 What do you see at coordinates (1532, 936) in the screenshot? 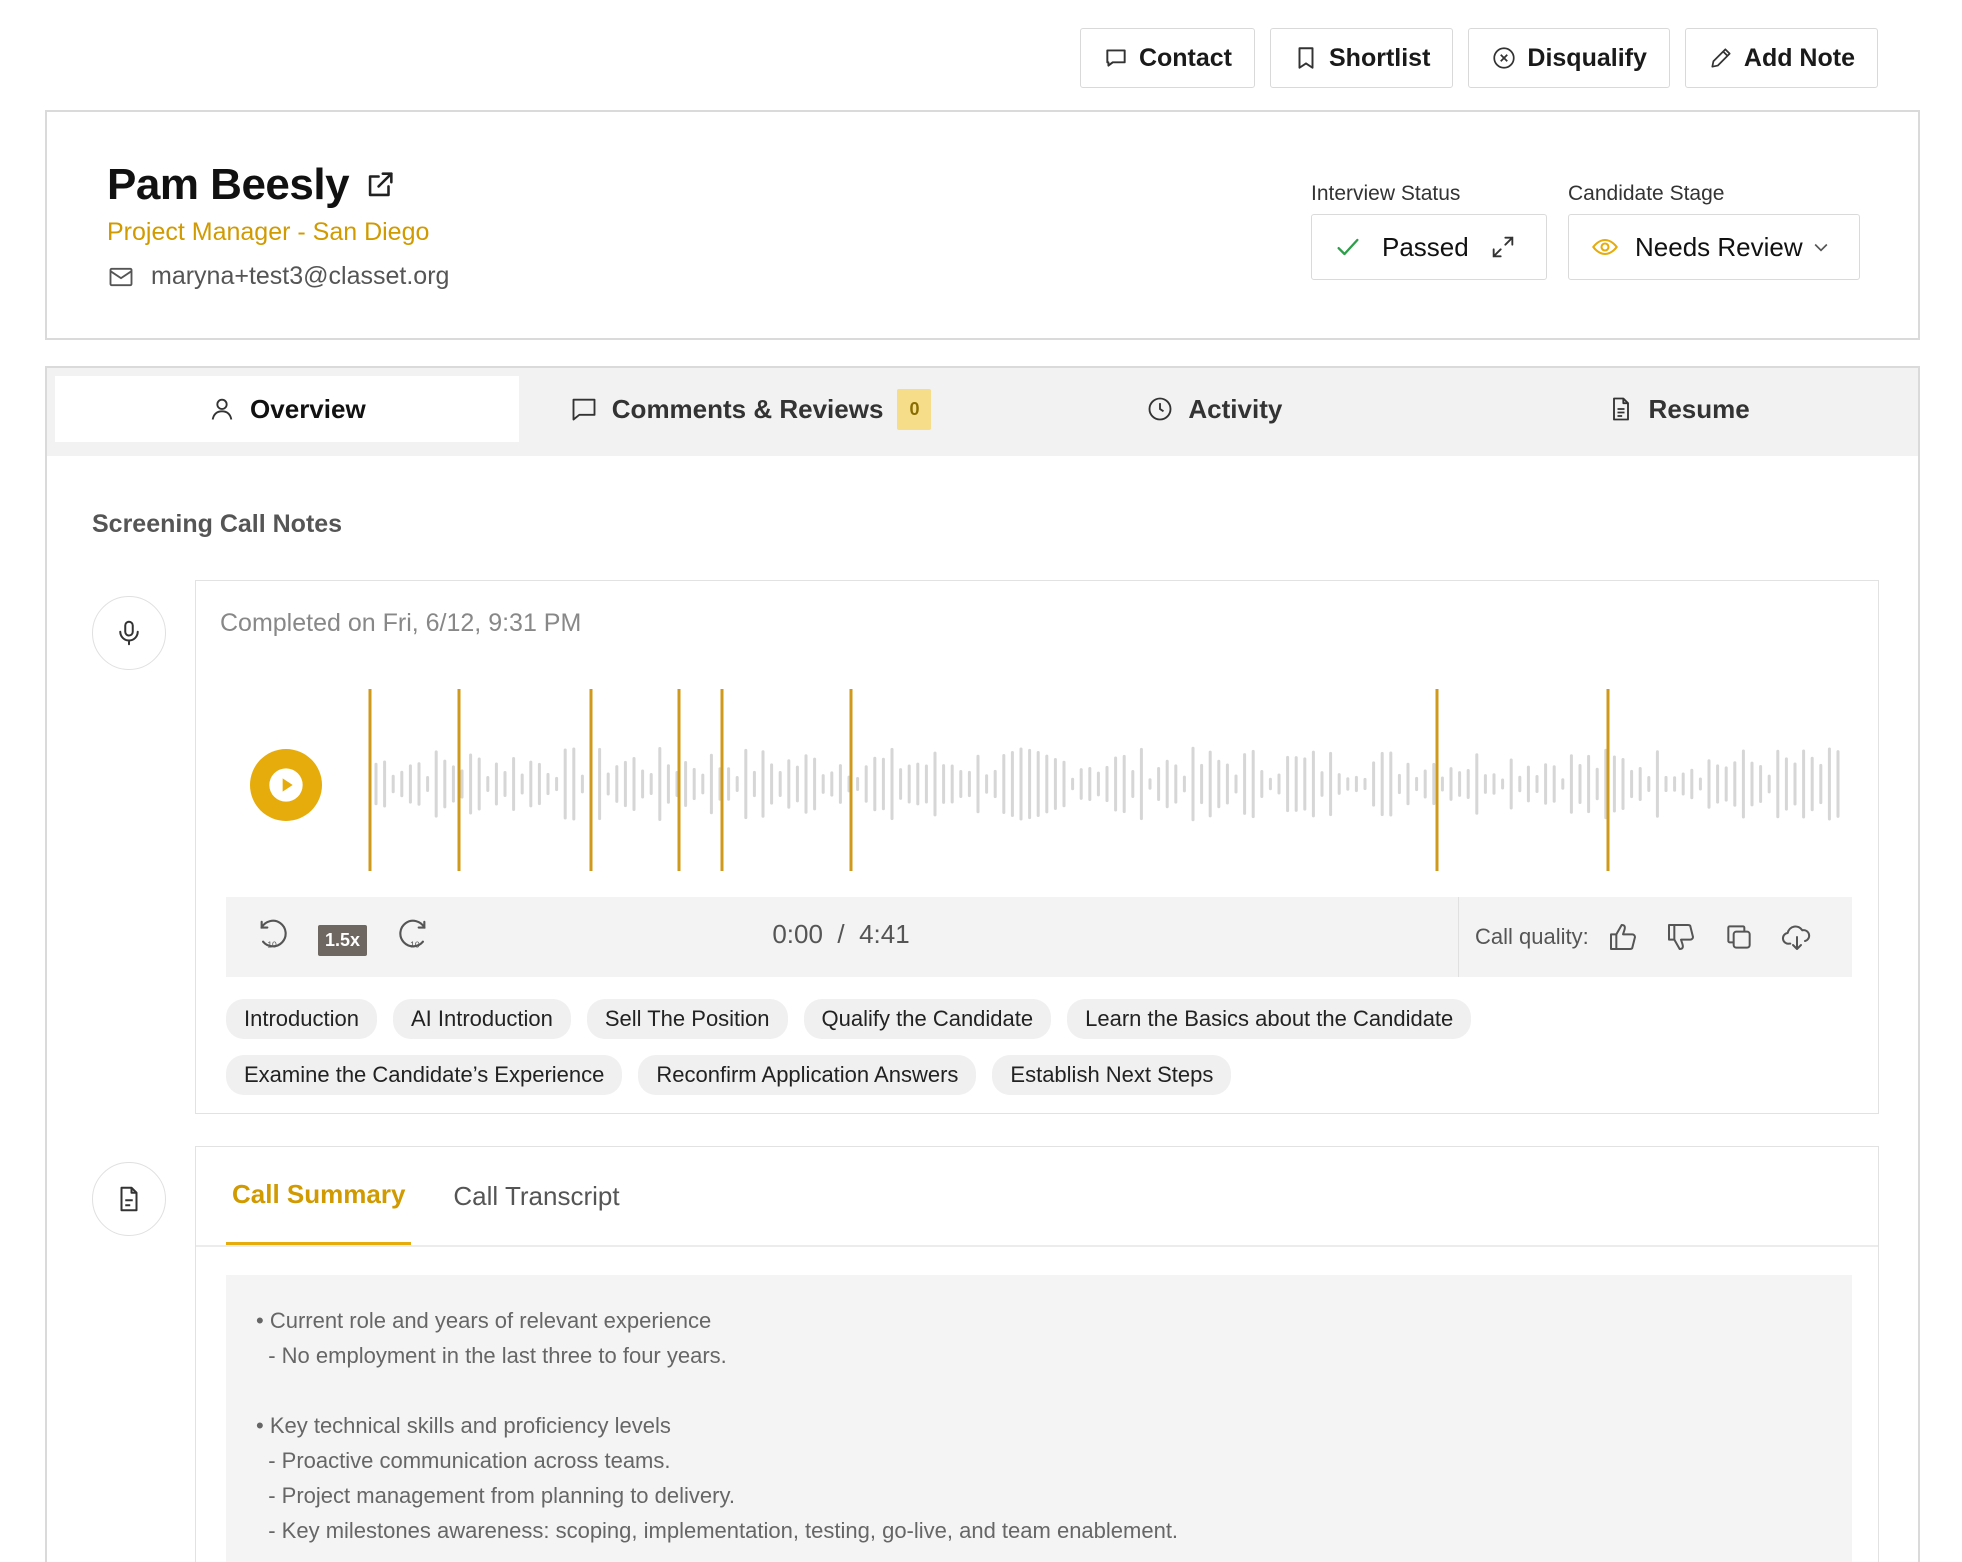
I see `call-quality-label: Call quality:` at bounding box center [1532, 936].